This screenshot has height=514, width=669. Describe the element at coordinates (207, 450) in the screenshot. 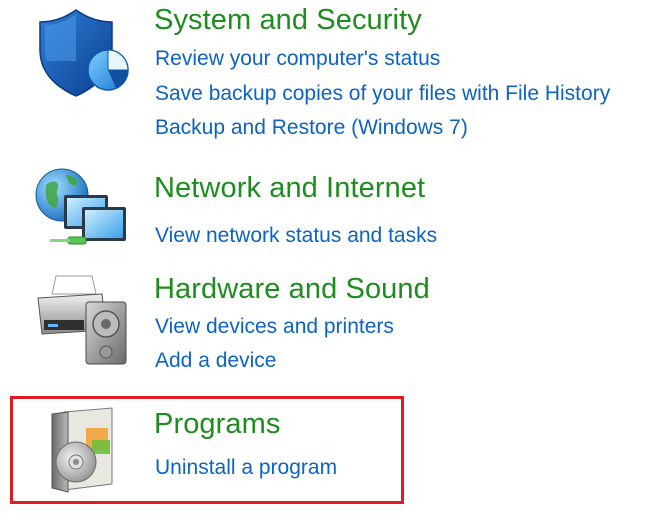

I see `programs-highlight-box` at that location.